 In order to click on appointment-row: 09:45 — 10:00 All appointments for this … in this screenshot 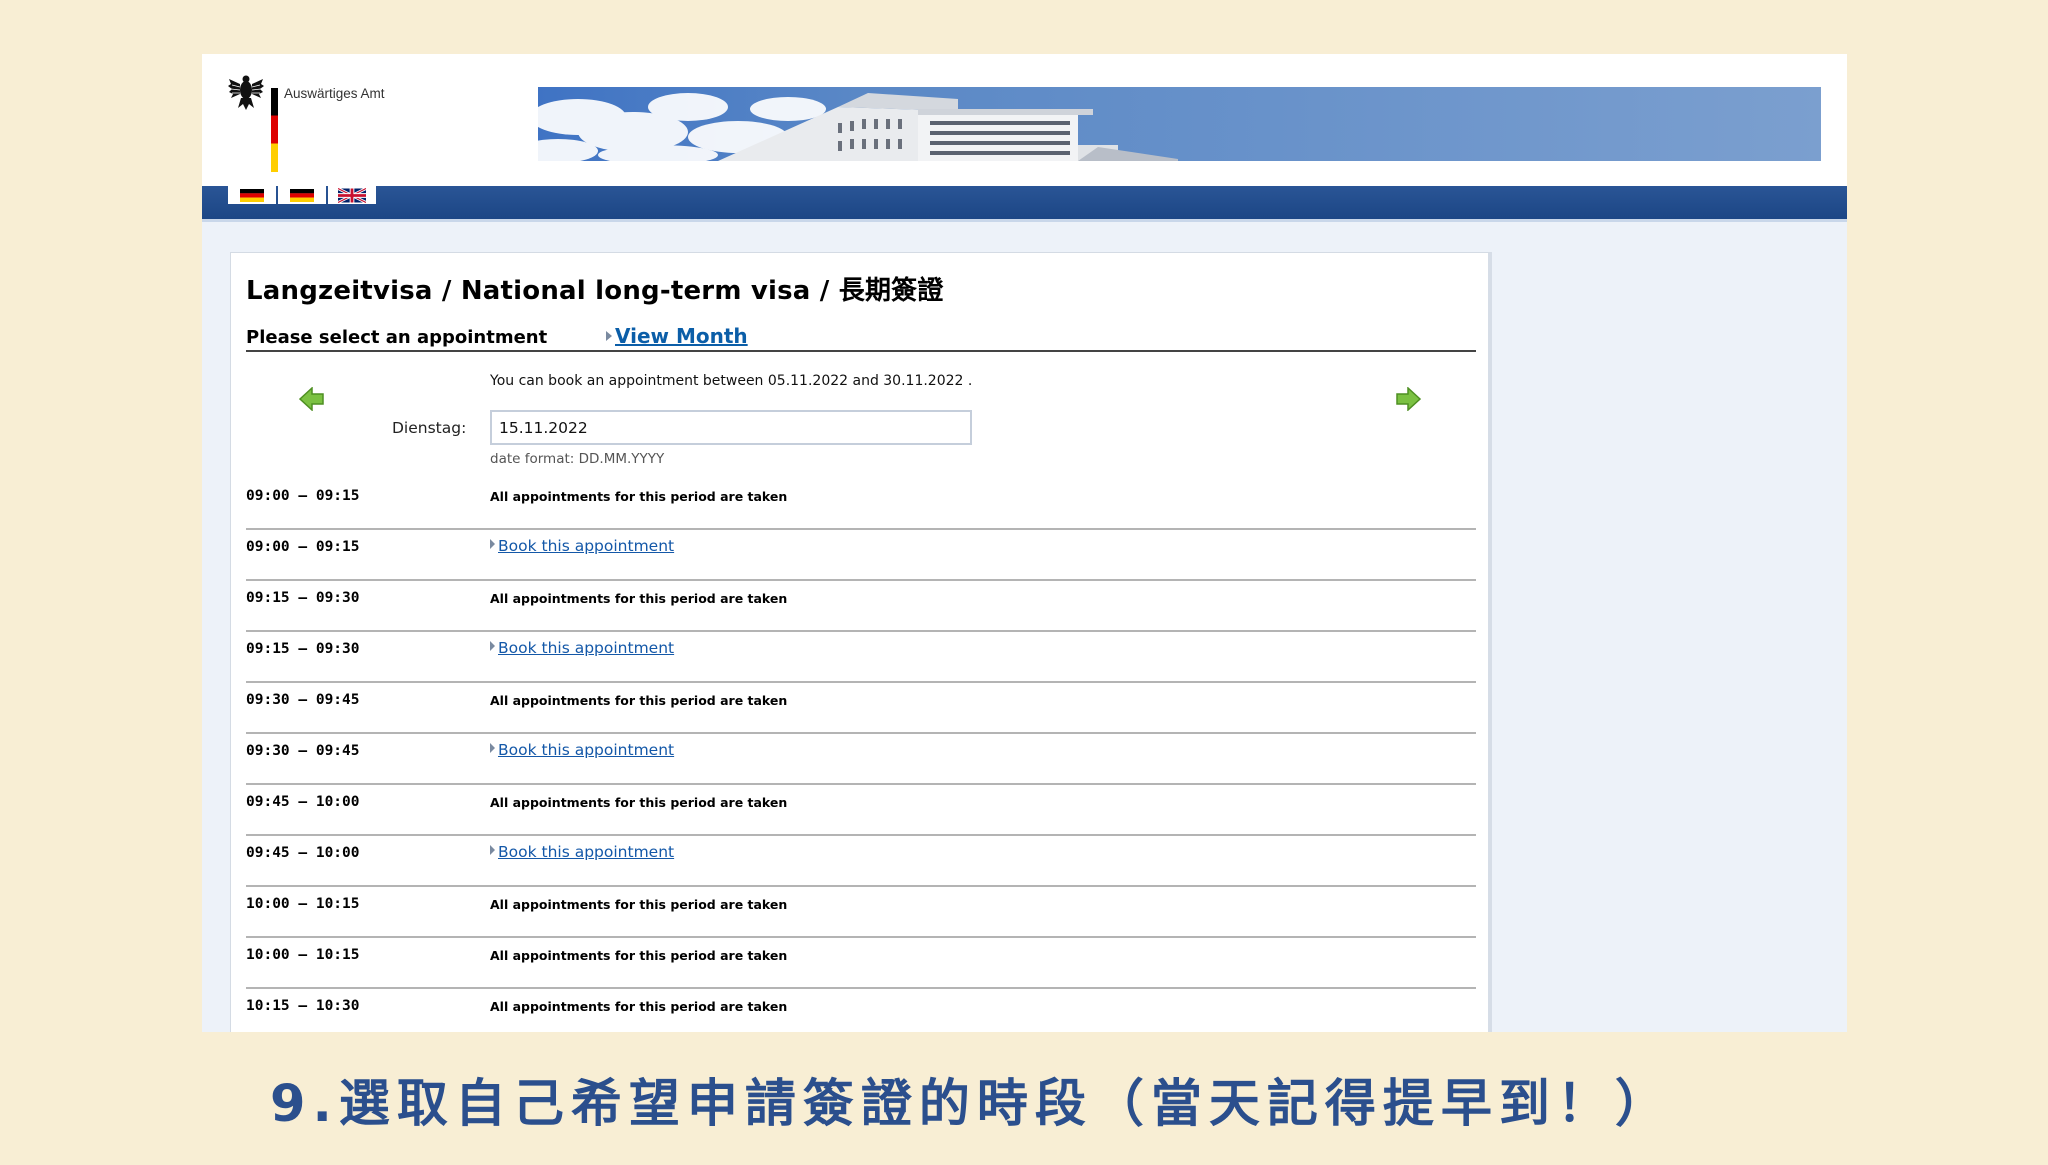, I will do `click(861, 810)`.